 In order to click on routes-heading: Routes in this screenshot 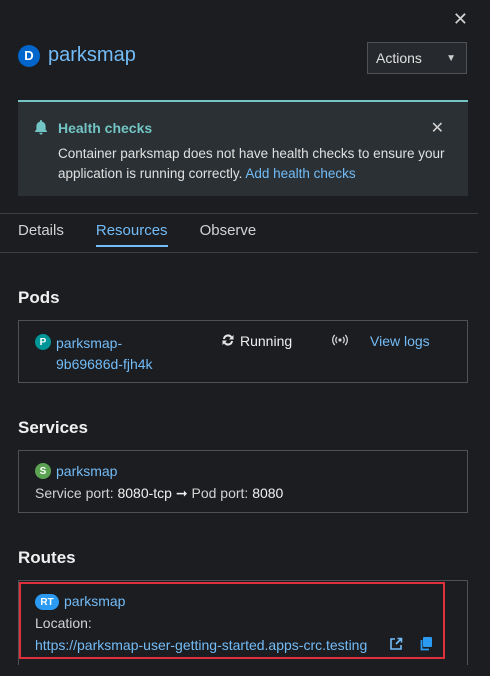, I will do `click(47, 557)`.